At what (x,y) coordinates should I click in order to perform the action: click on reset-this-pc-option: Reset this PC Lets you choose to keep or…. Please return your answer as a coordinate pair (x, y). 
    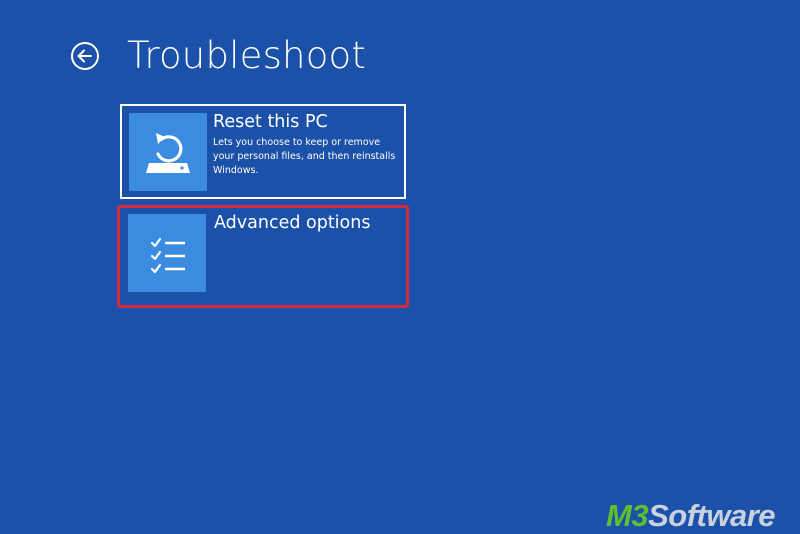
    Looking at the image, I should click on (263, 151).